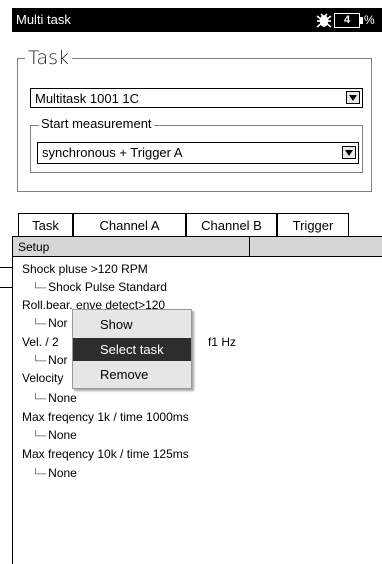  I want to click on start-measurement-legend: Start measurement, so click(96, 124).